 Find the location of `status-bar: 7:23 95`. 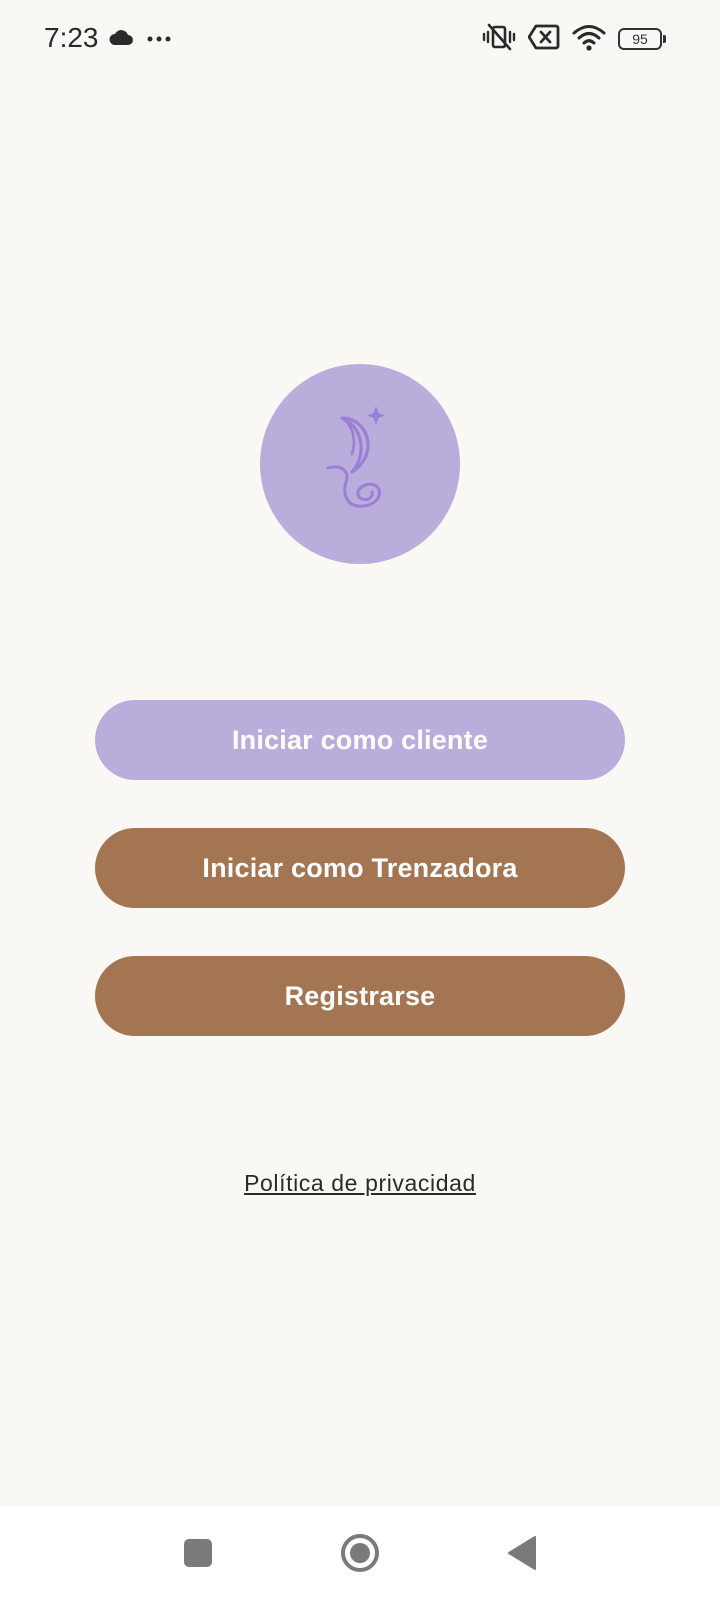

status-bar: 7:23 95 is located at coordinates (360, 39).